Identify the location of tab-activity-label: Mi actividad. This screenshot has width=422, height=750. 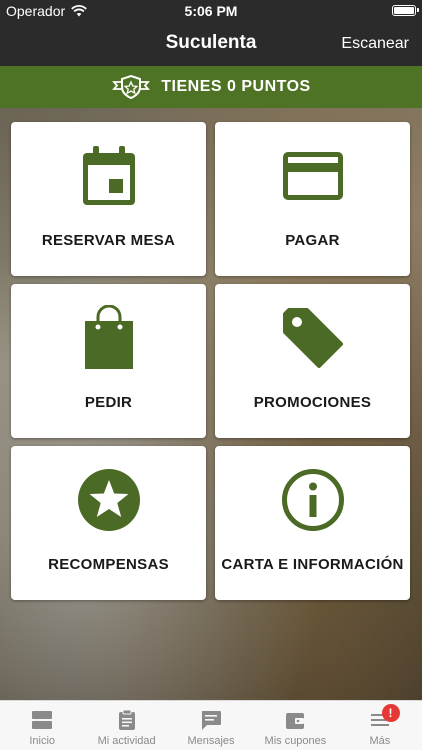
(126, 741).